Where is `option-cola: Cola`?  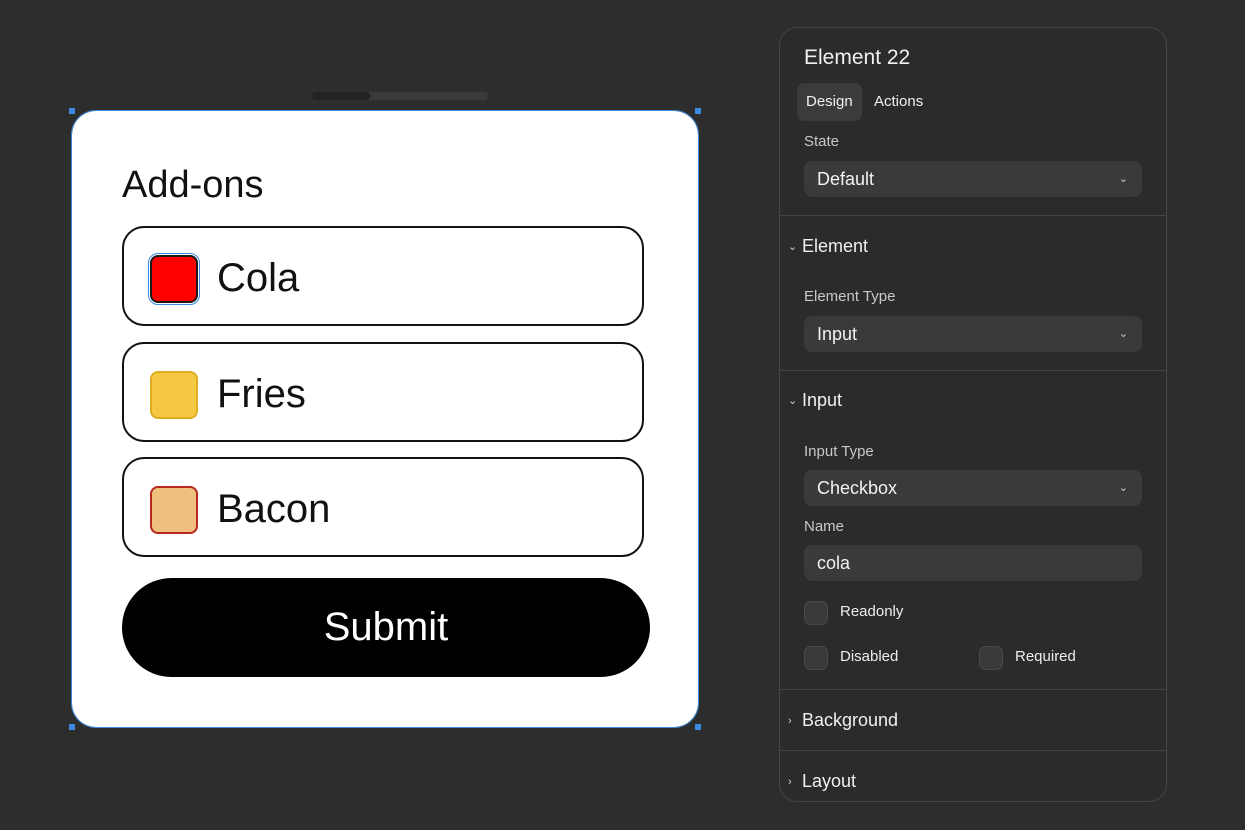 option-cola: Cola is located at coordinates (383, 276).